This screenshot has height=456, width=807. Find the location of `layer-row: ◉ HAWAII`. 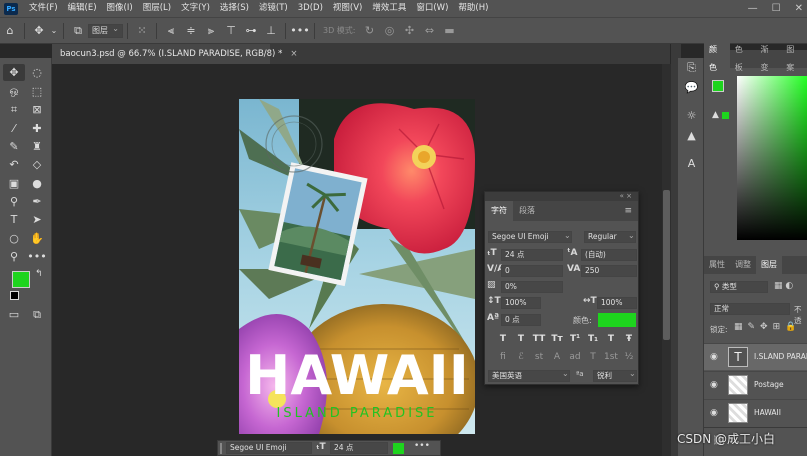

layer-row: ◉ HAWAII is located at coordinates (755, 412).